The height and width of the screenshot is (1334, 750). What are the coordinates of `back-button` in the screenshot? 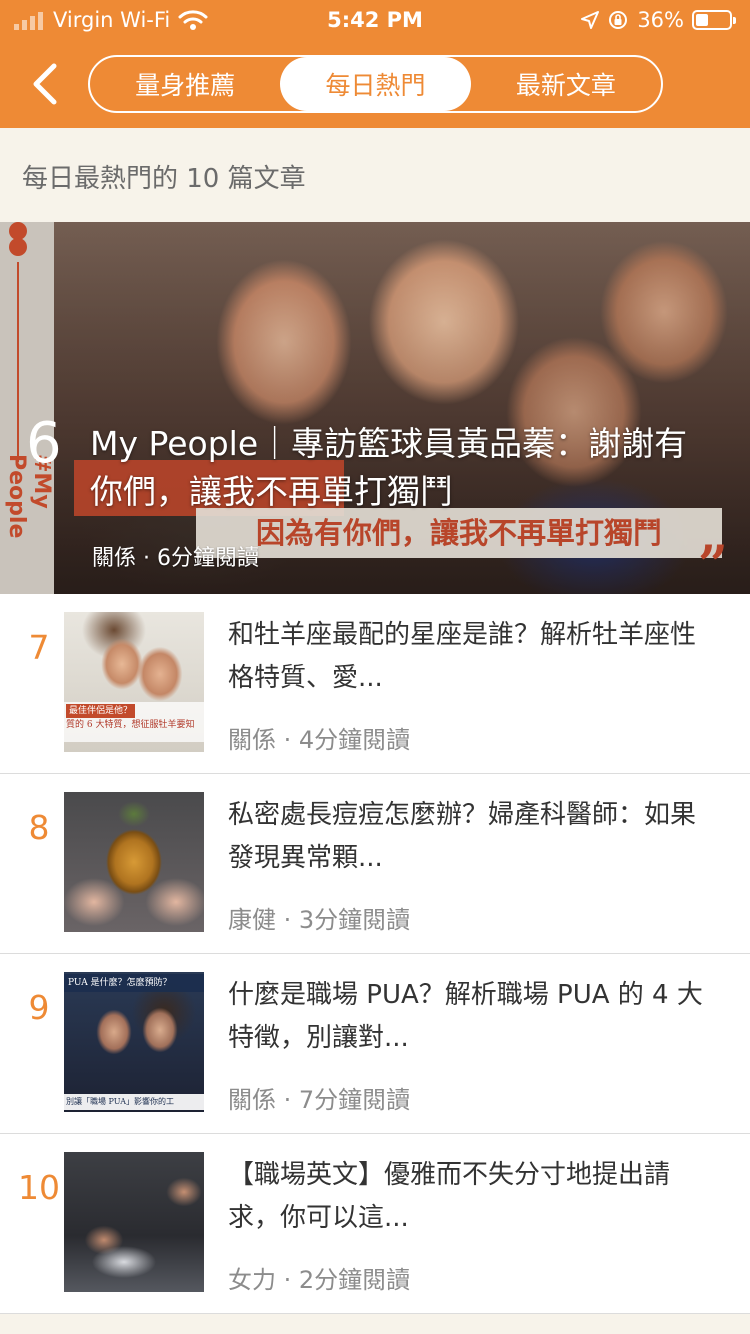 It's located at (46, 84).